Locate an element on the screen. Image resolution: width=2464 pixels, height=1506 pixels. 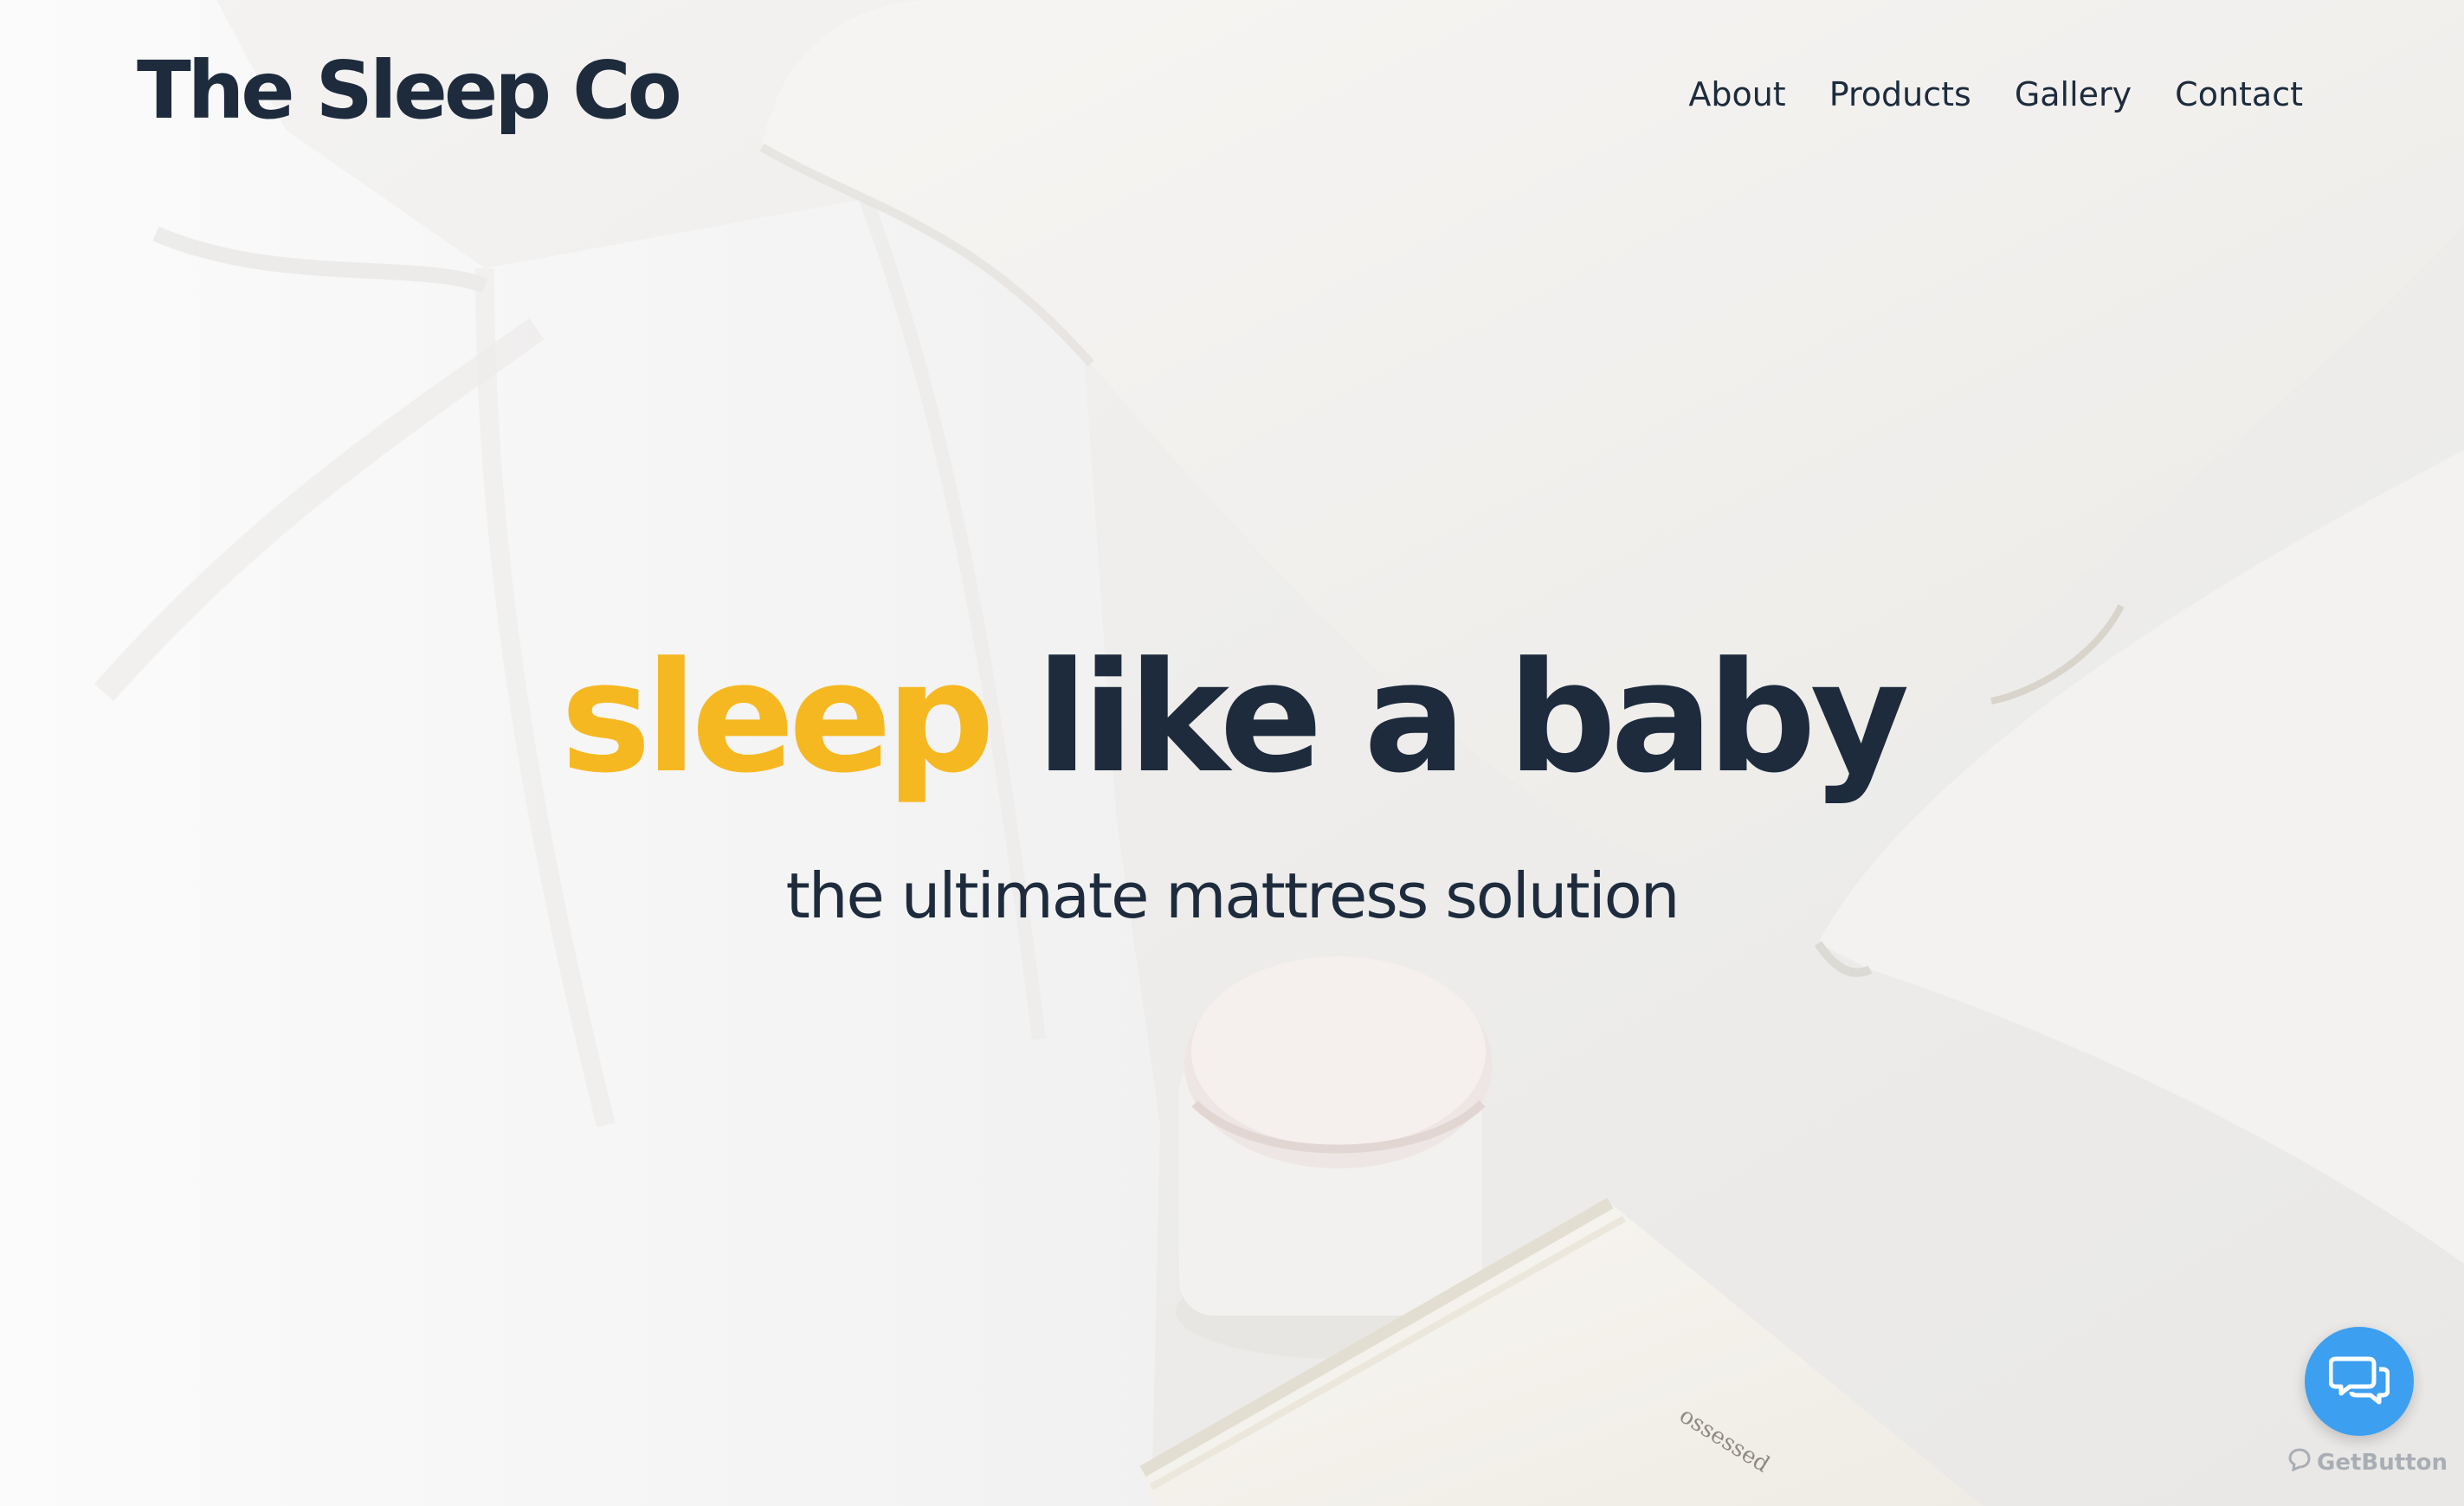
headline-rest: like a baby is located at coordinates (1472, 718).